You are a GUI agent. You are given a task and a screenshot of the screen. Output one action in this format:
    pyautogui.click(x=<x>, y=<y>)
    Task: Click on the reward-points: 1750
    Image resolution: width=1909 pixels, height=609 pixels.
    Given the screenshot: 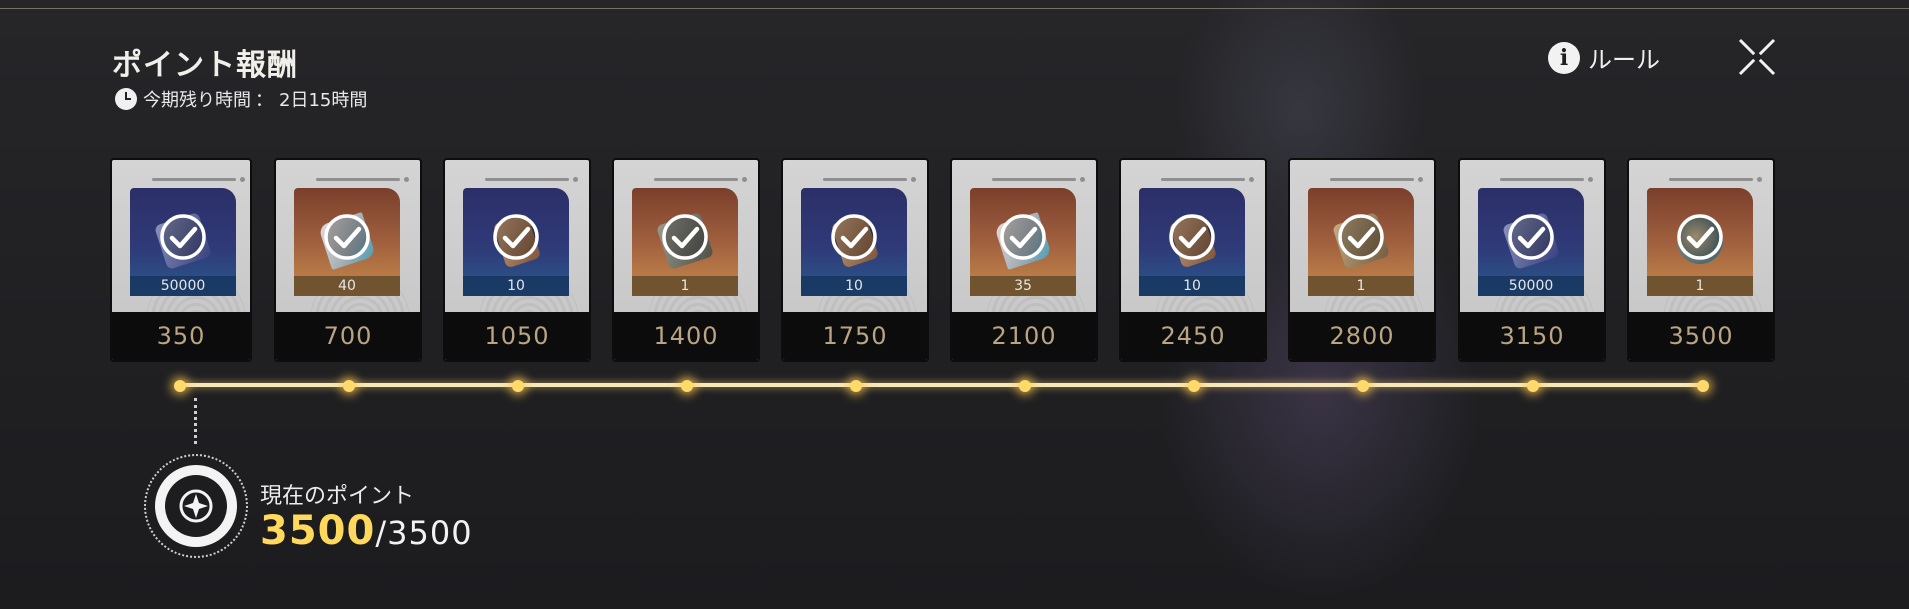 What is the action you would take?
    pyautogui.click(x=855, y=336)
    